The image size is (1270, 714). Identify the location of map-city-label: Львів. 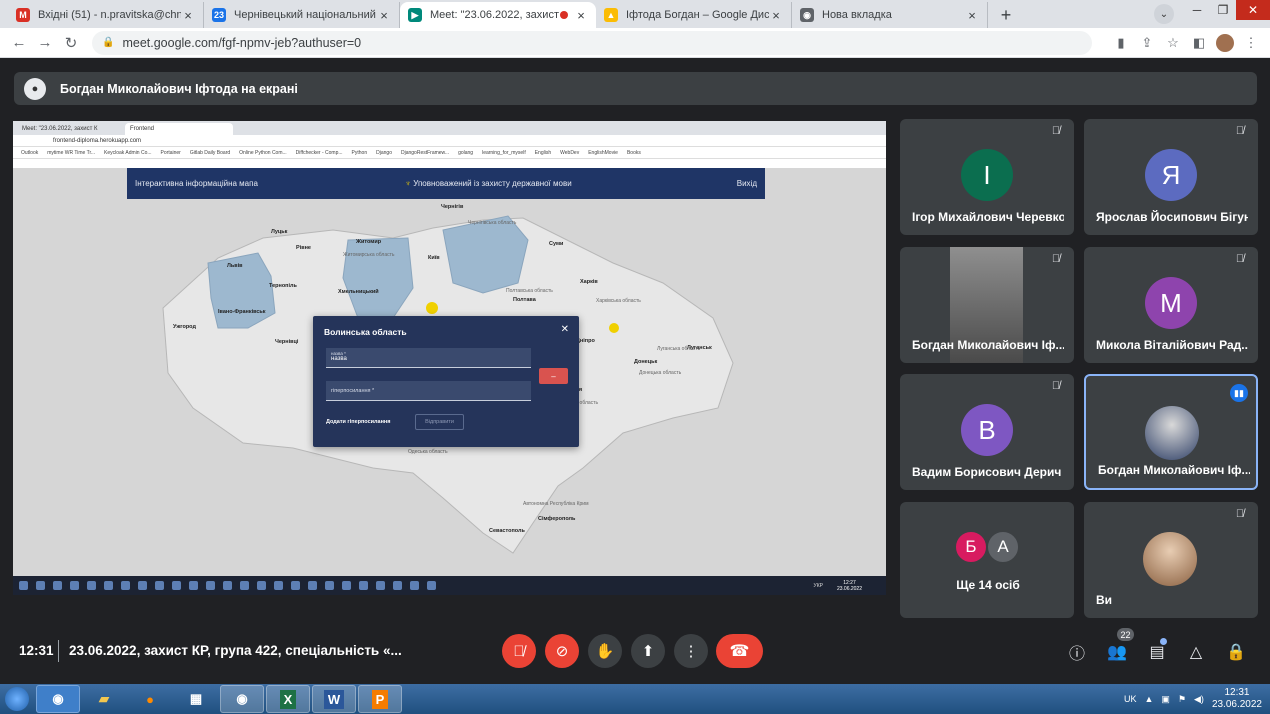
(235, 266).